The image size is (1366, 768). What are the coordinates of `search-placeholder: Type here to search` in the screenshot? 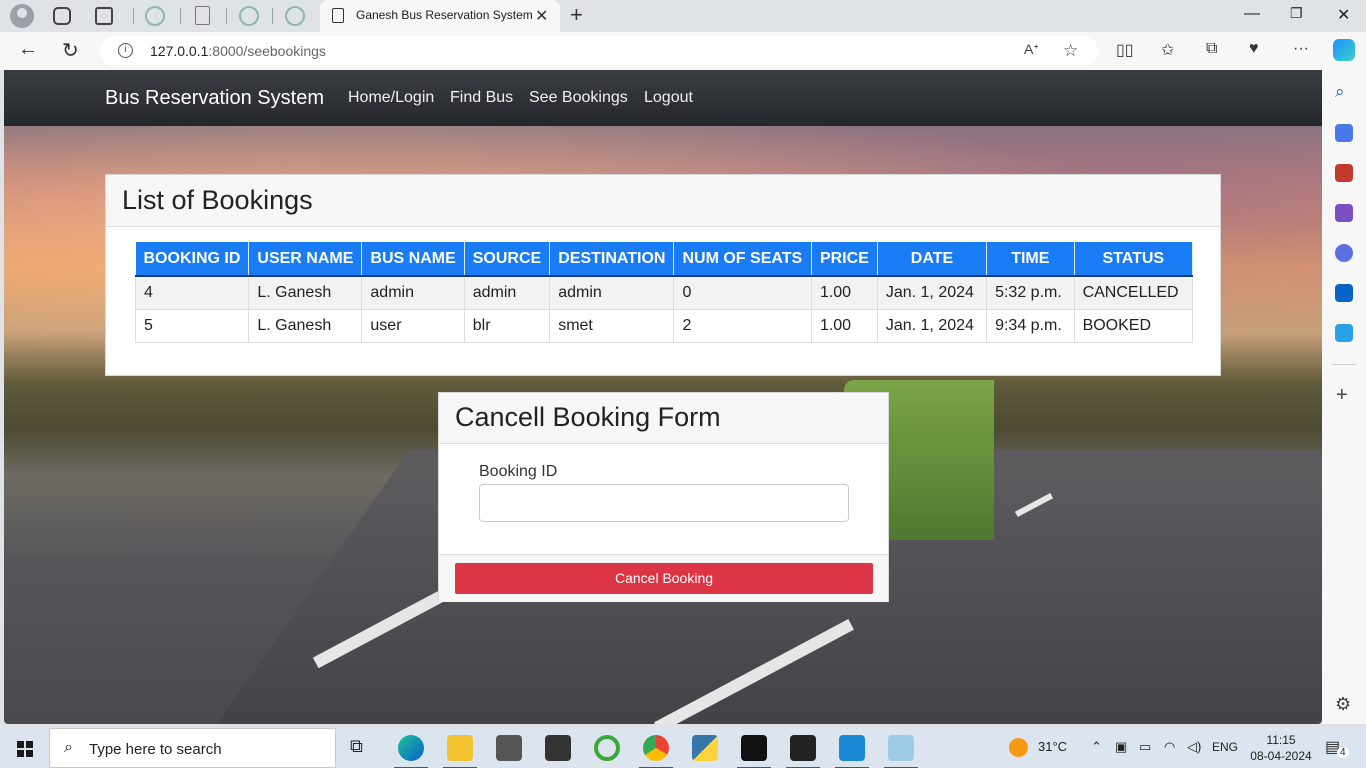 It's located at (155, 749).